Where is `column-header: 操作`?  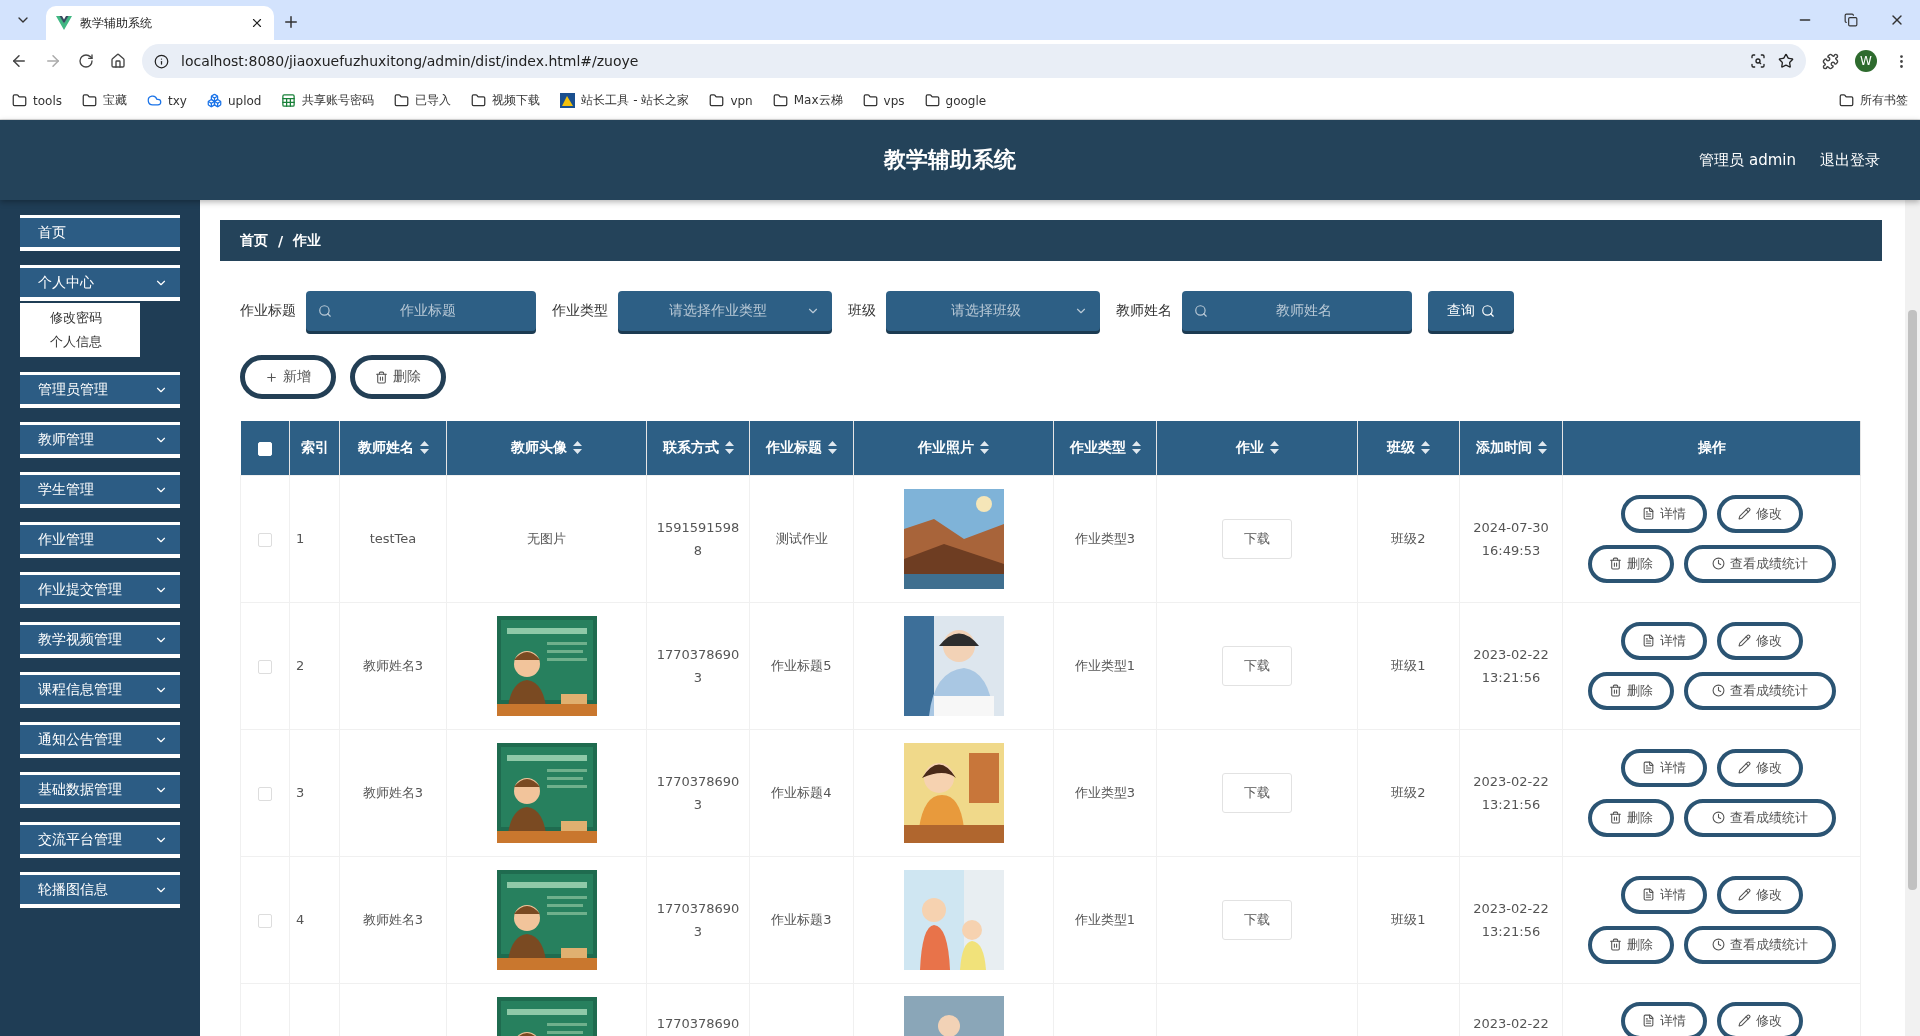 column-header: 操作 is located at coordinates (1711, 447).